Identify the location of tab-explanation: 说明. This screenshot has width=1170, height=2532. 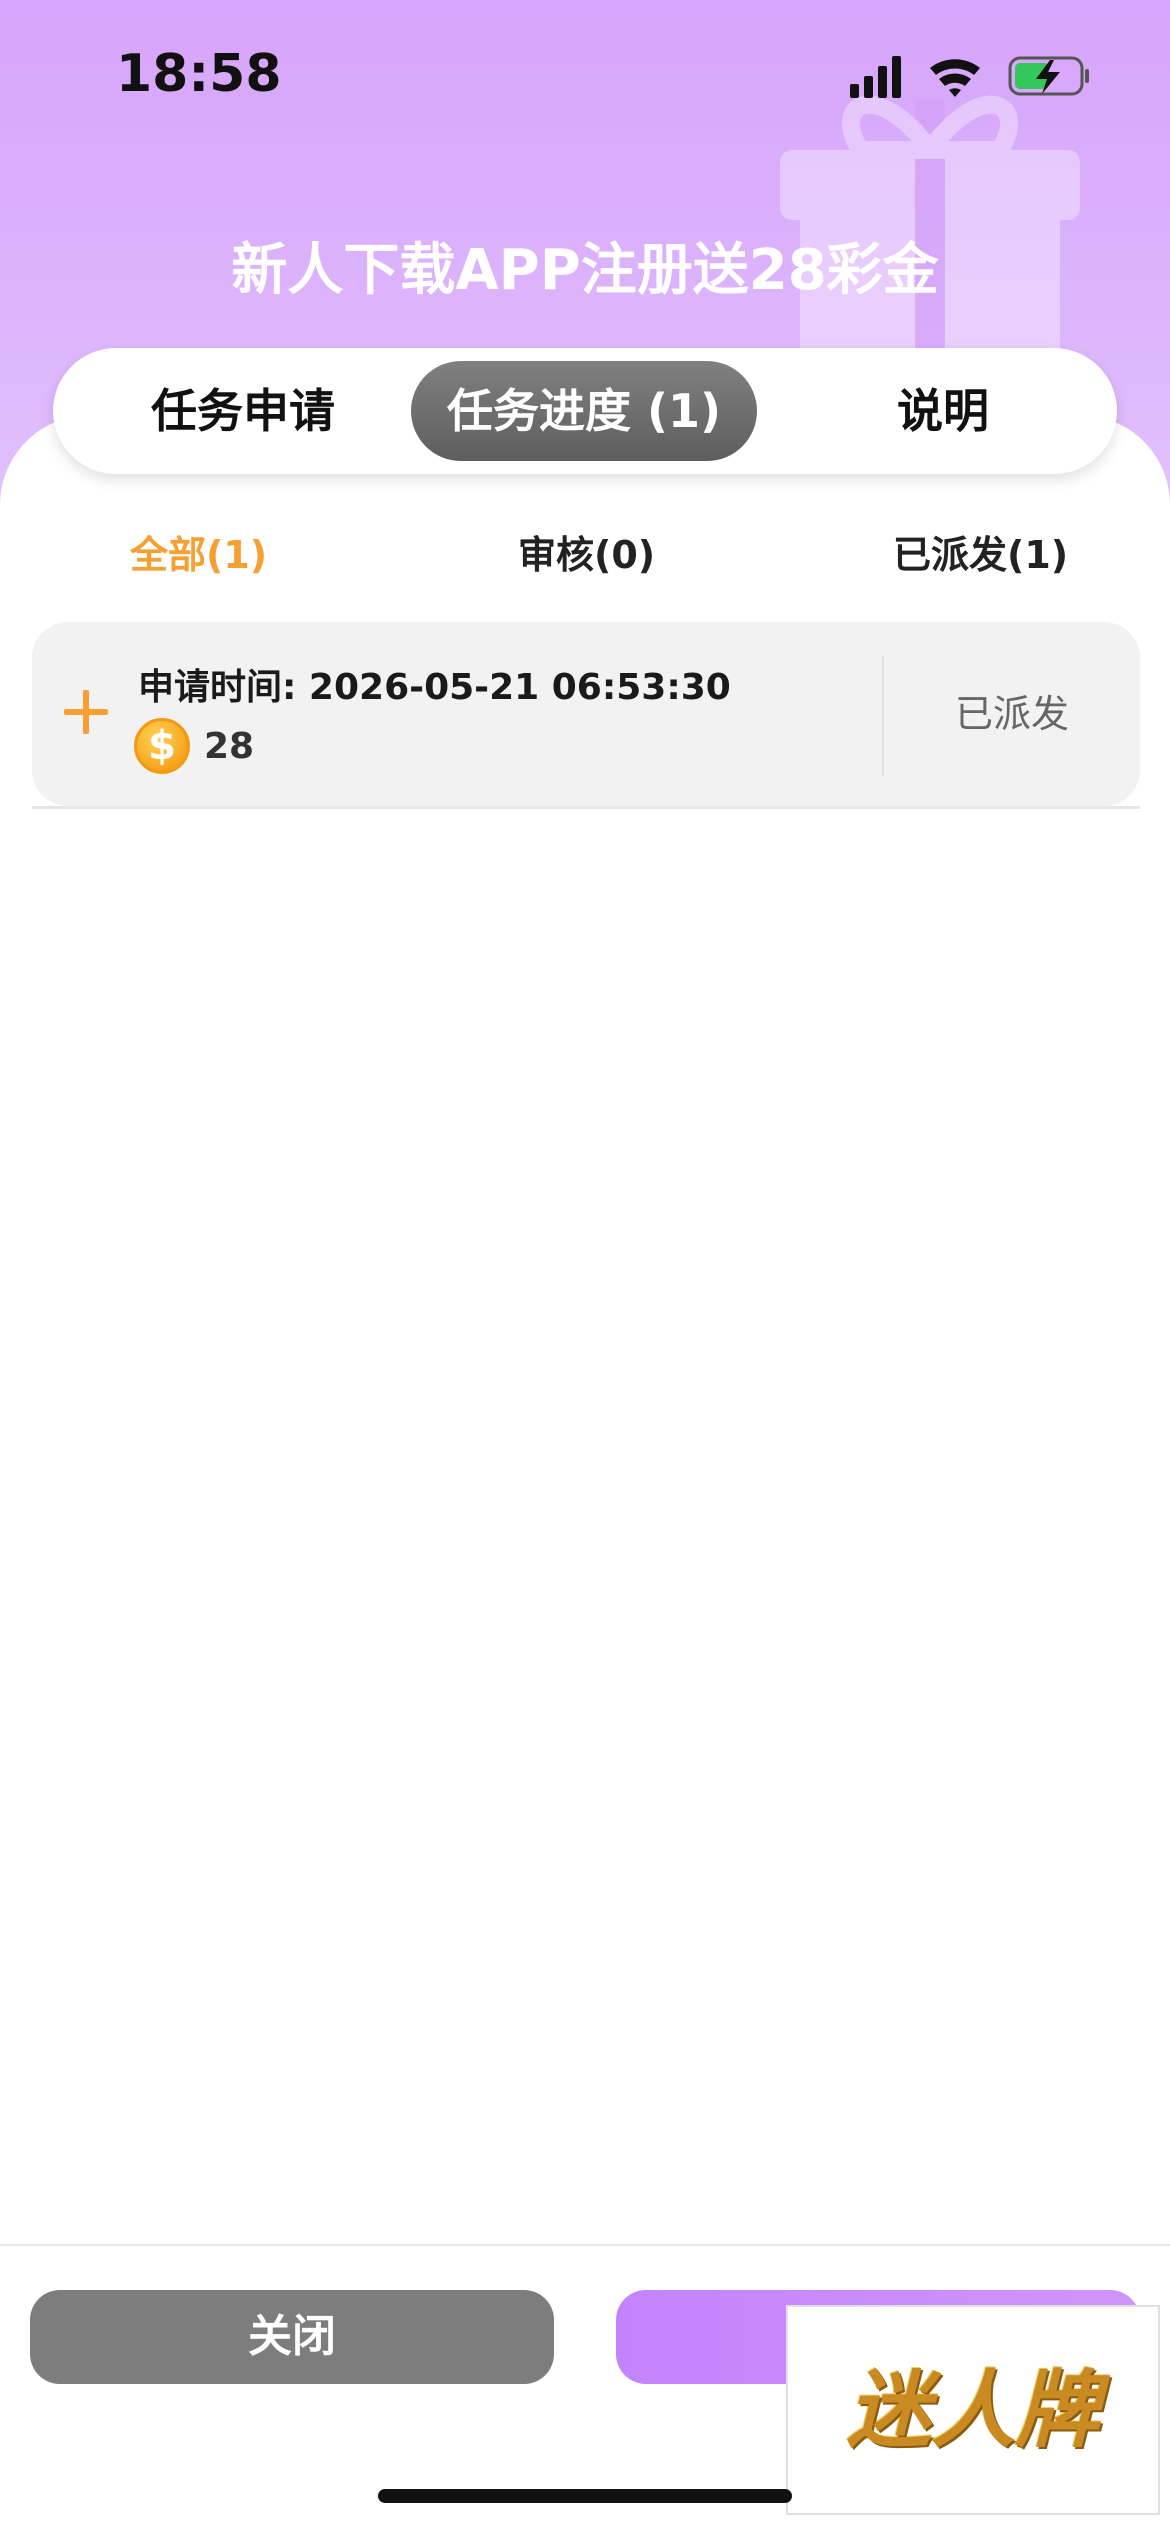
(943, 411).